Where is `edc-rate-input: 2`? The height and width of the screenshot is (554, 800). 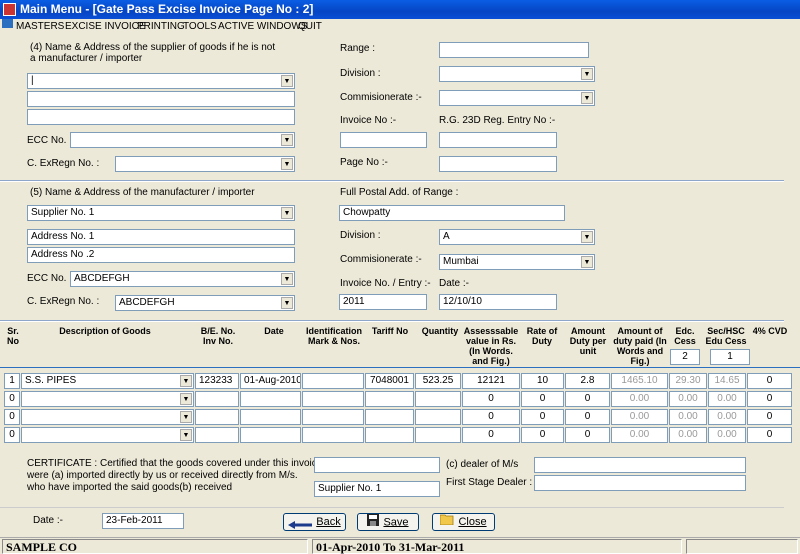
edc-rate-input: 2 is located at coordinates (685, 357).